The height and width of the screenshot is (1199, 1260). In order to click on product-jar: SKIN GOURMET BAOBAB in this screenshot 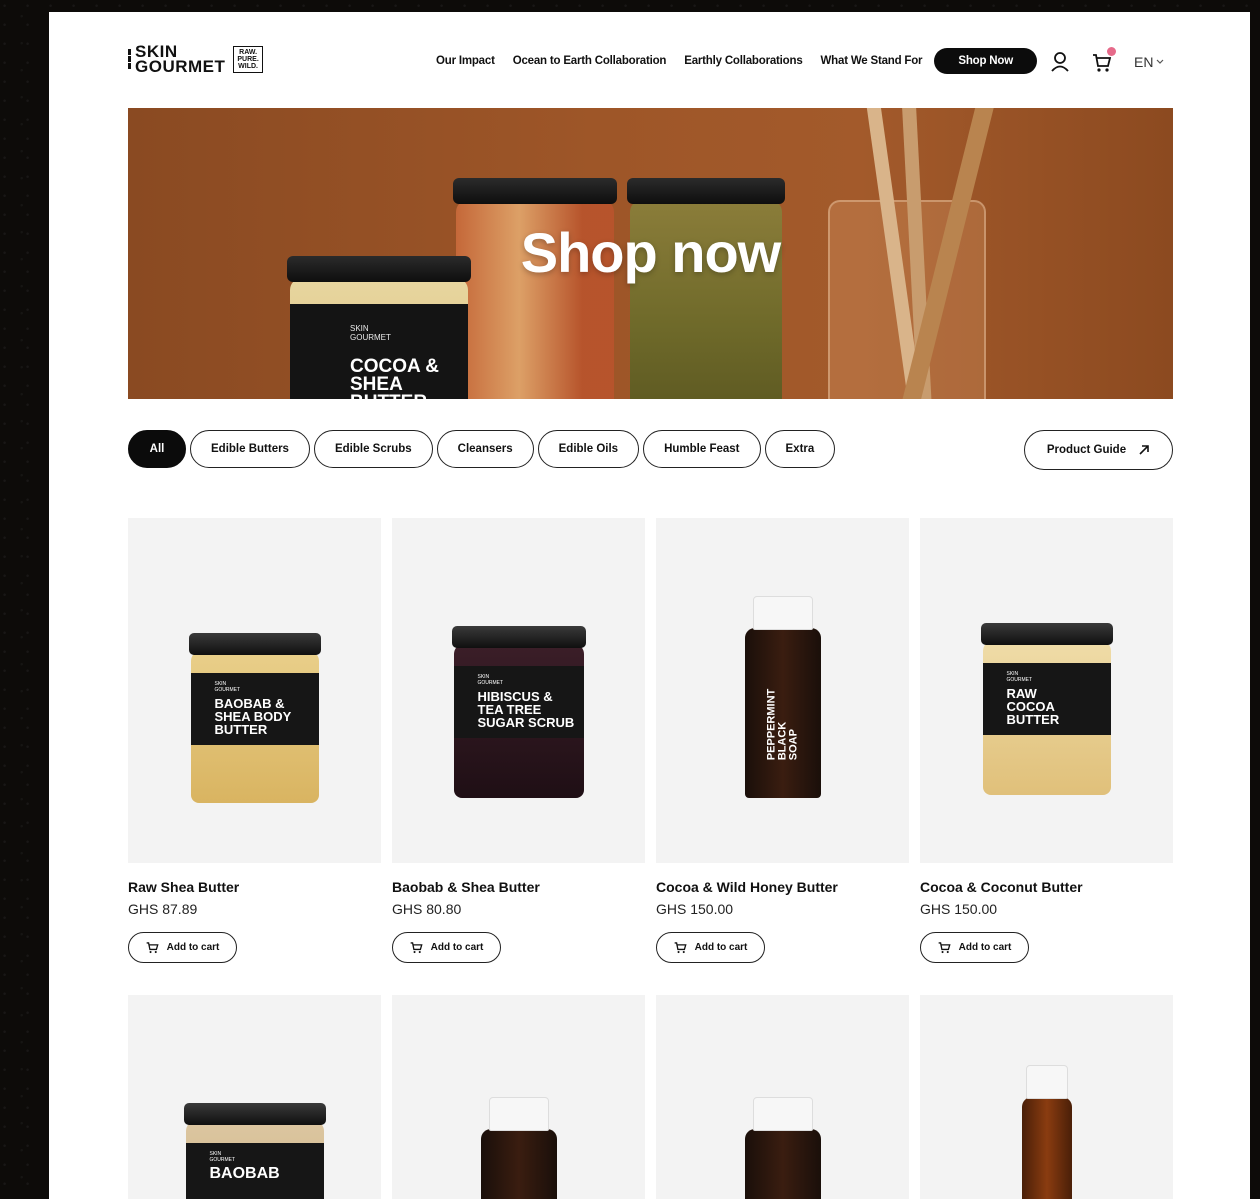, I will do `click(254, 1151)`.